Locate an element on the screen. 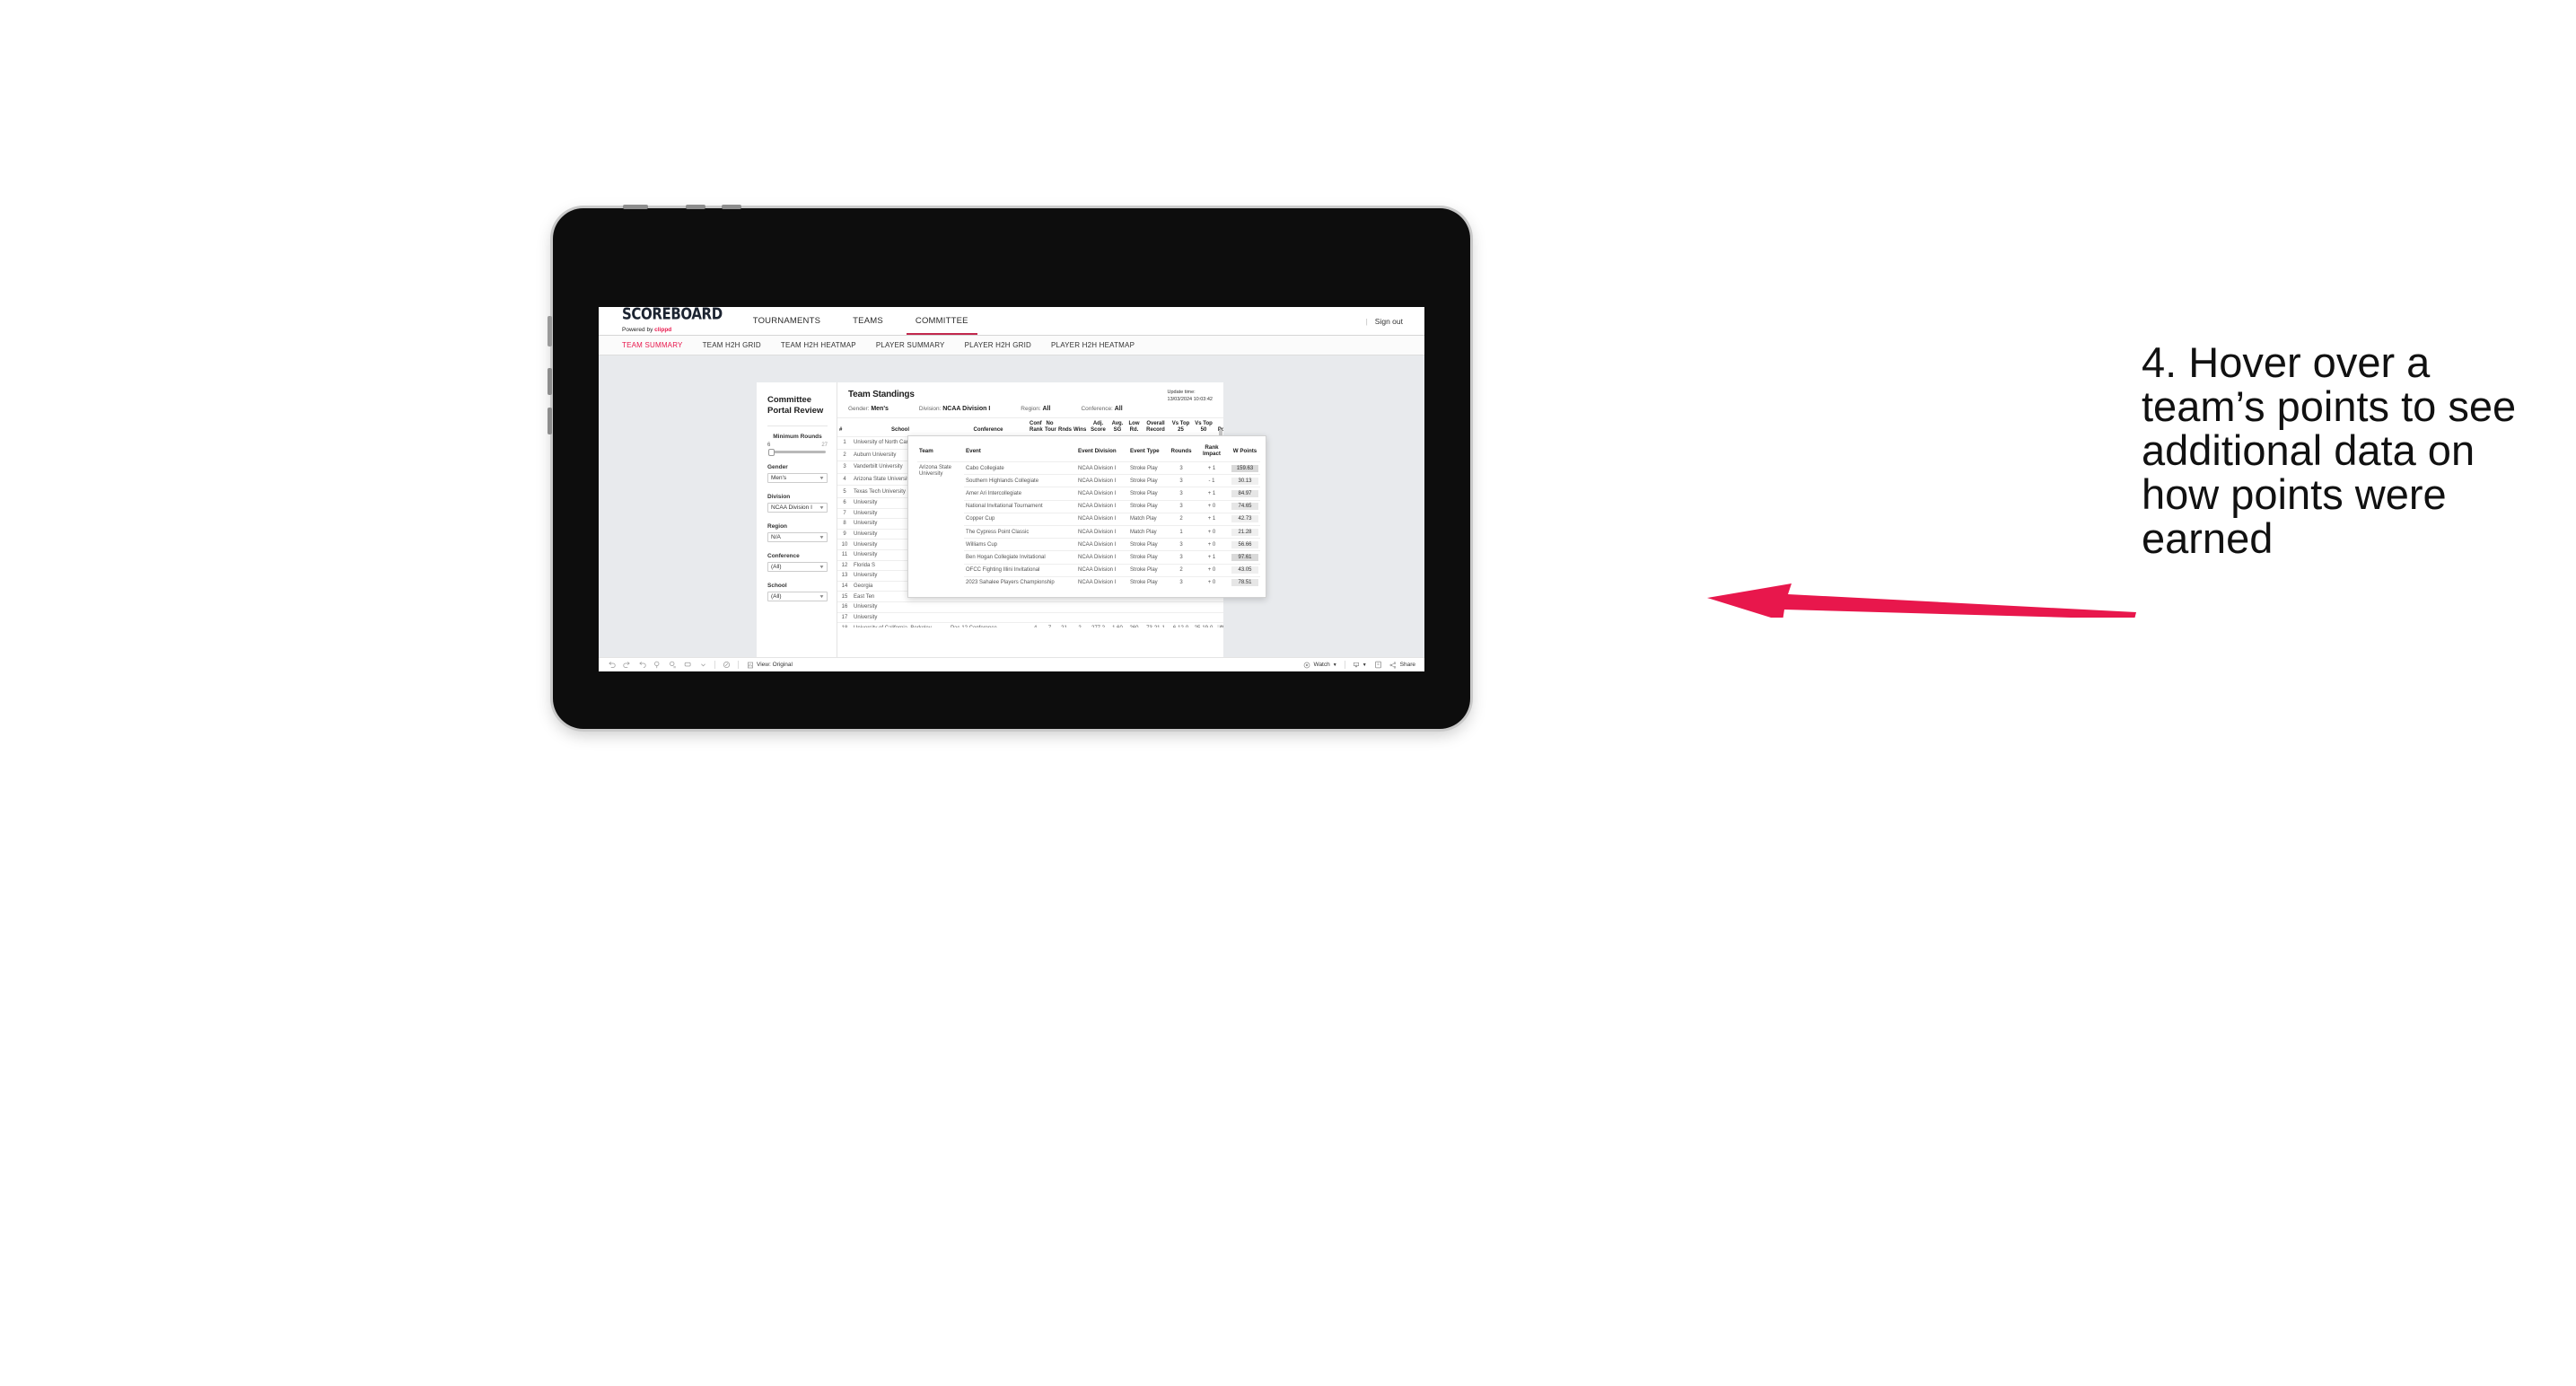 The image size is (2576, 1386). conference-cell is located at coordinates (989, 617).